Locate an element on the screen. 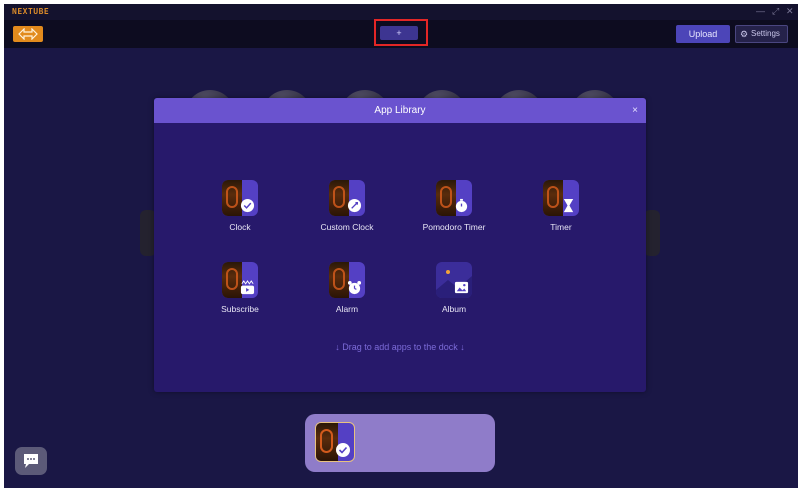 The width and height of the screenshot is (804, 492). check-icon is located at coordinates (343, 450).